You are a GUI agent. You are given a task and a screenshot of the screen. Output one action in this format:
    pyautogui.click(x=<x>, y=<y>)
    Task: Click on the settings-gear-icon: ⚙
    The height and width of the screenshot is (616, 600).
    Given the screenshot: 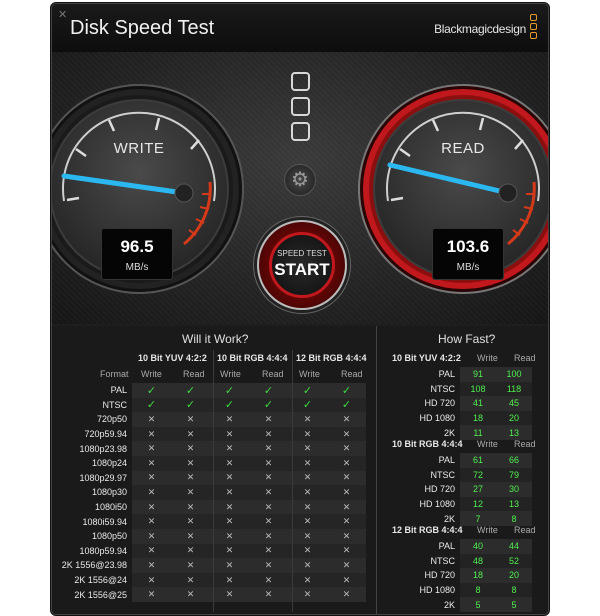 What is the action you would take?
    pyautogui.click(x=300, y=180)
    